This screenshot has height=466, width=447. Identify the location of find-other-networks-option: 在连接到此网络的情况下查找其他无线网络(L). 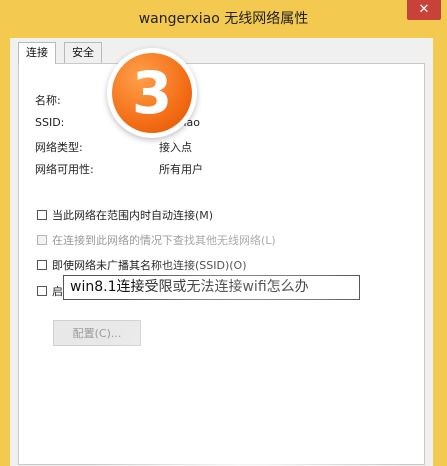
(156, 240).